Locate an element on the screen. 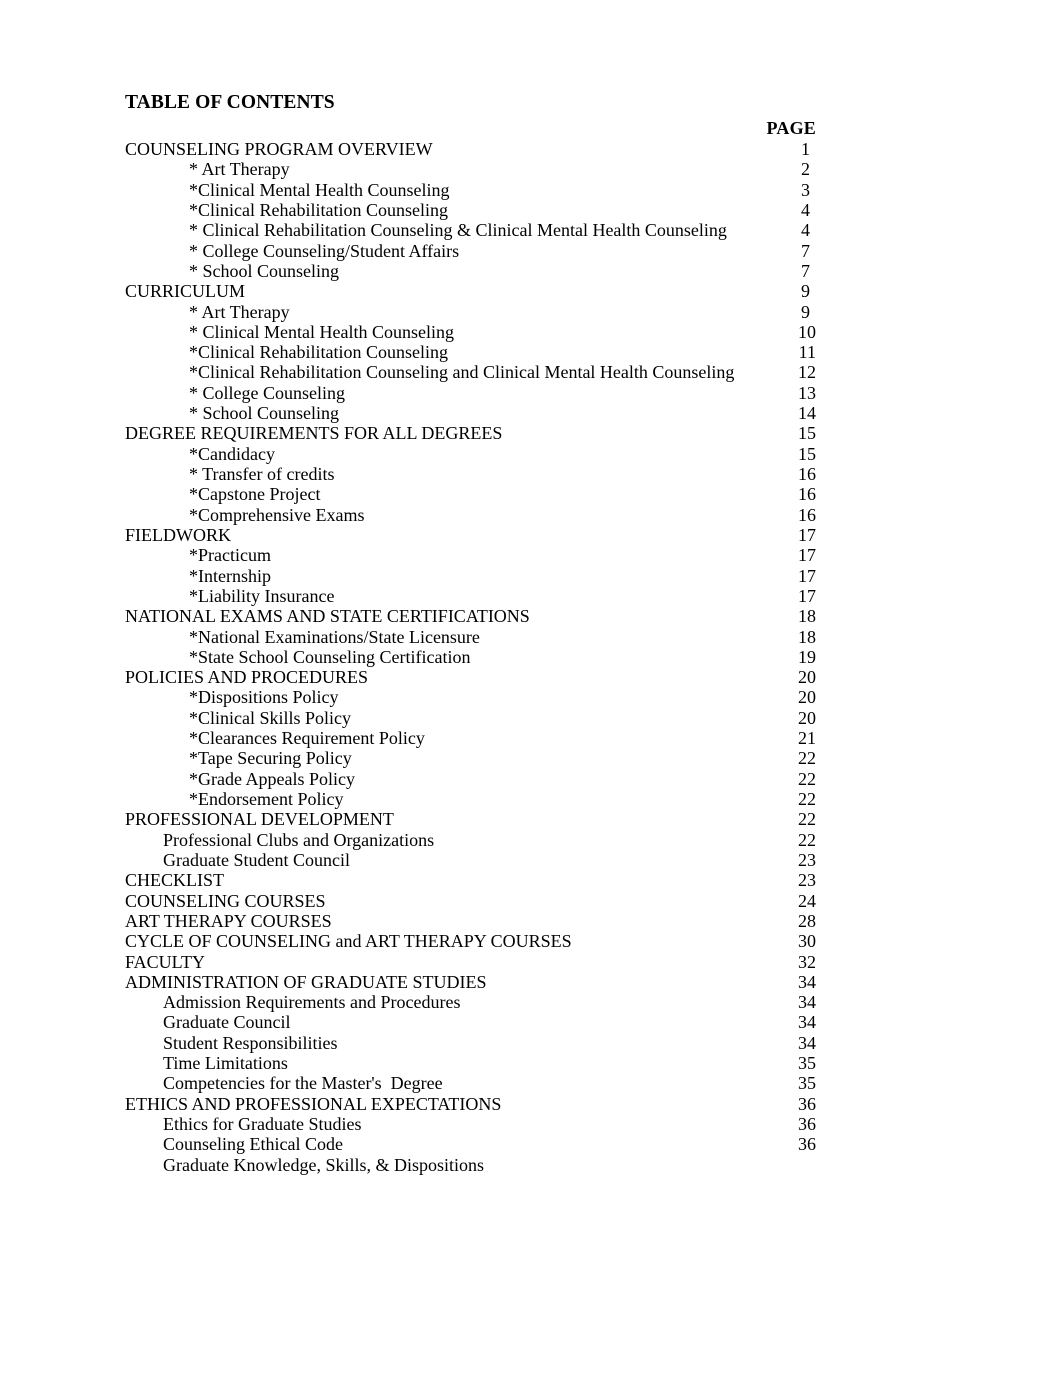  toc-entry-label: *Clinical Rehabilitation Counseling is located at coordinates (318, 352).